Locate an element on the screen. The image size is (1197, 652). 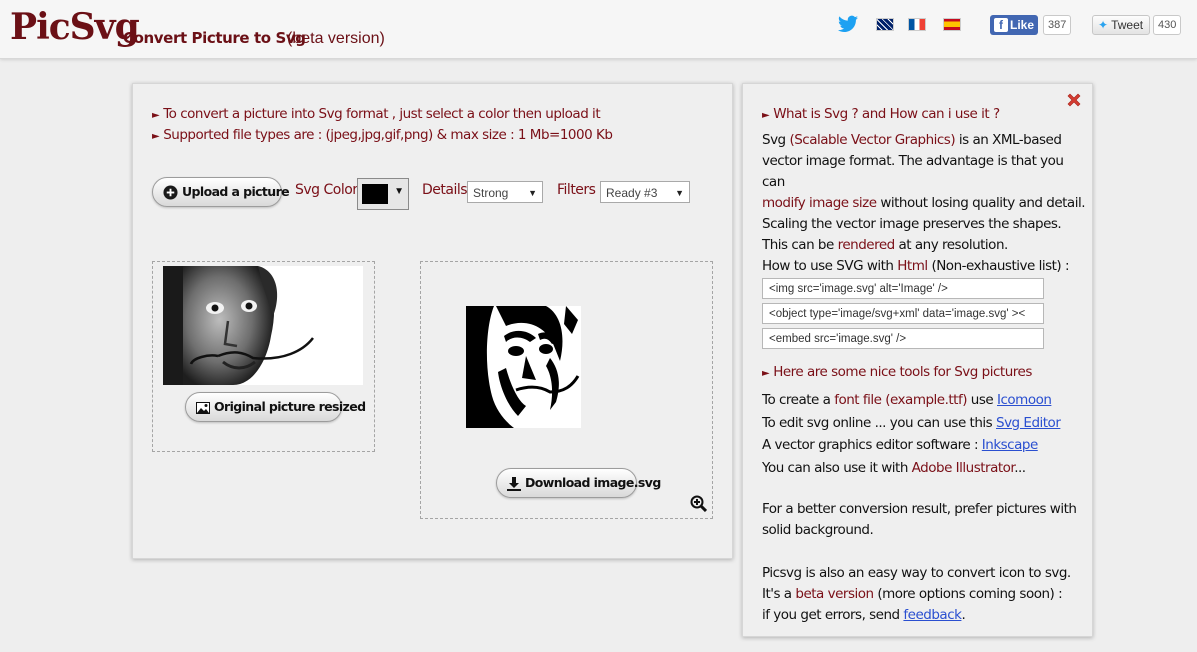
beta-label: (beta version) is located at coordinates (336, 38).